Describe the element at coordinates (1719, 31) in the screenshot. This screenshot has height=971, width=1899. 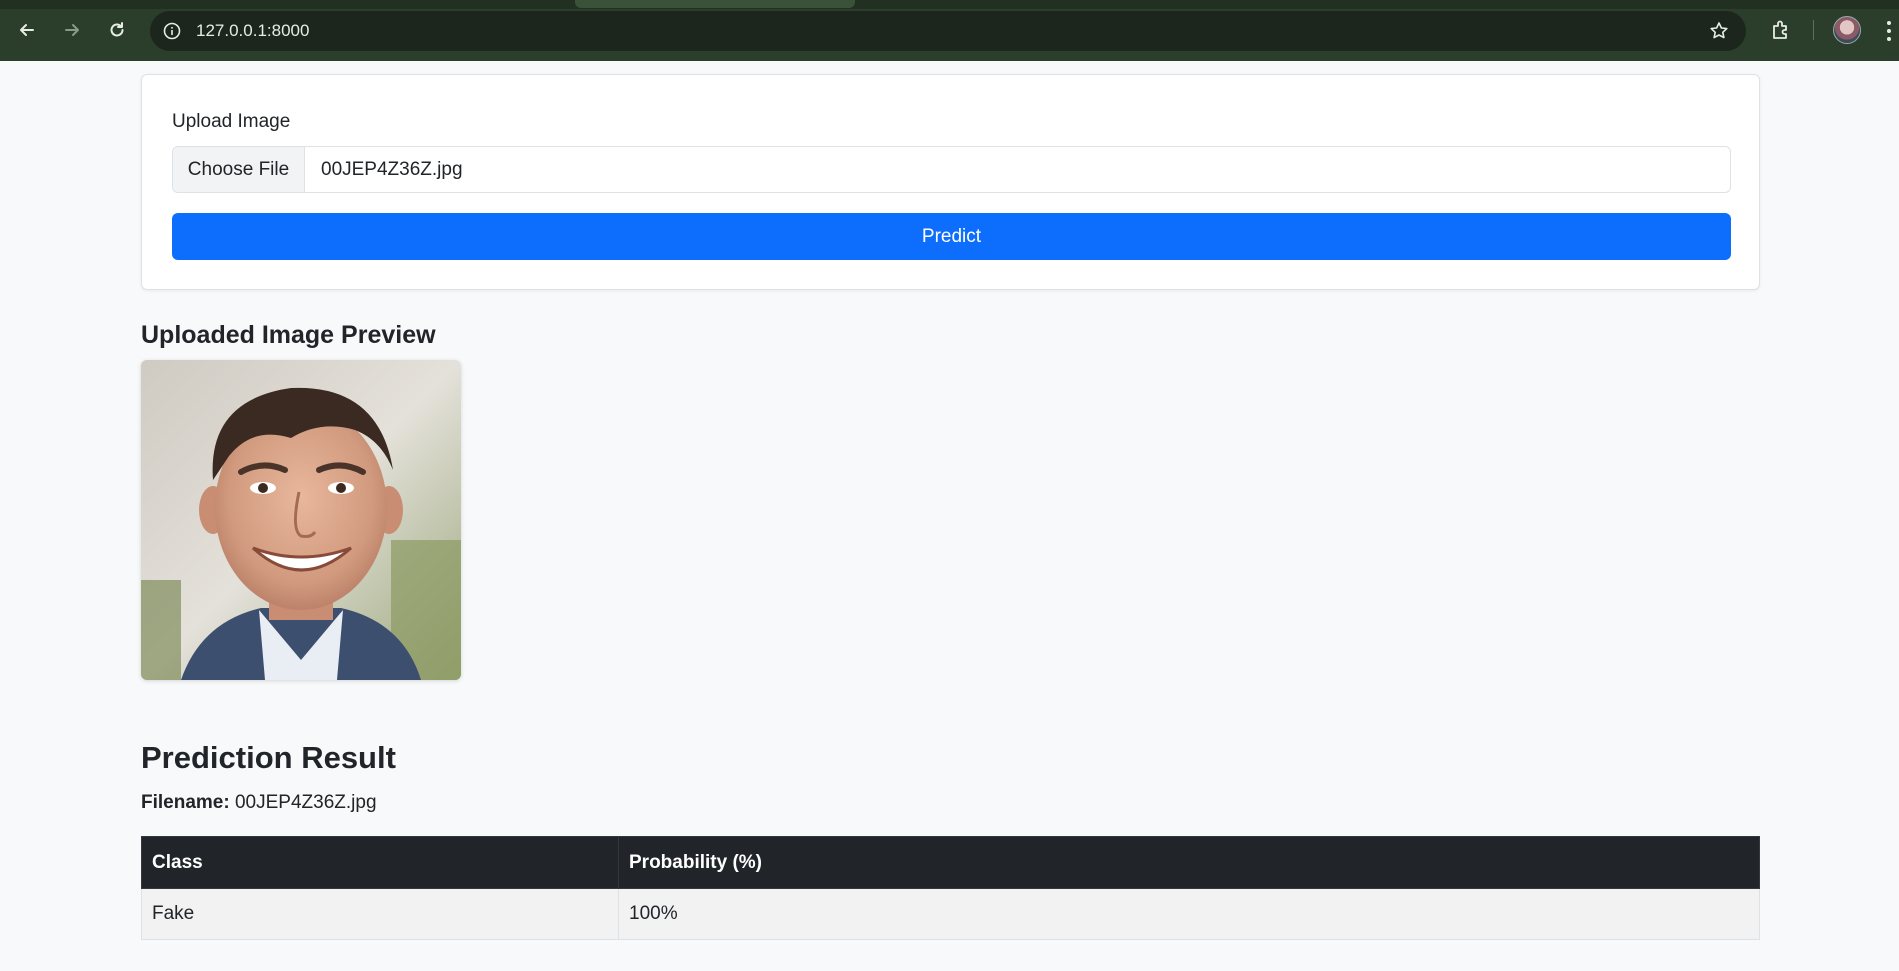
I see `star-icon` at that location.